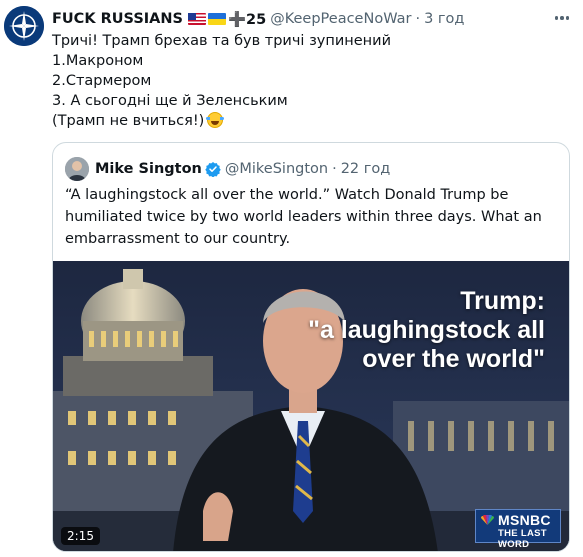  What do you see at coordinates (117, 19) in the screenshot?
I see `author-name: FUCK RUSSIANS` at bounding box center [117, 19].